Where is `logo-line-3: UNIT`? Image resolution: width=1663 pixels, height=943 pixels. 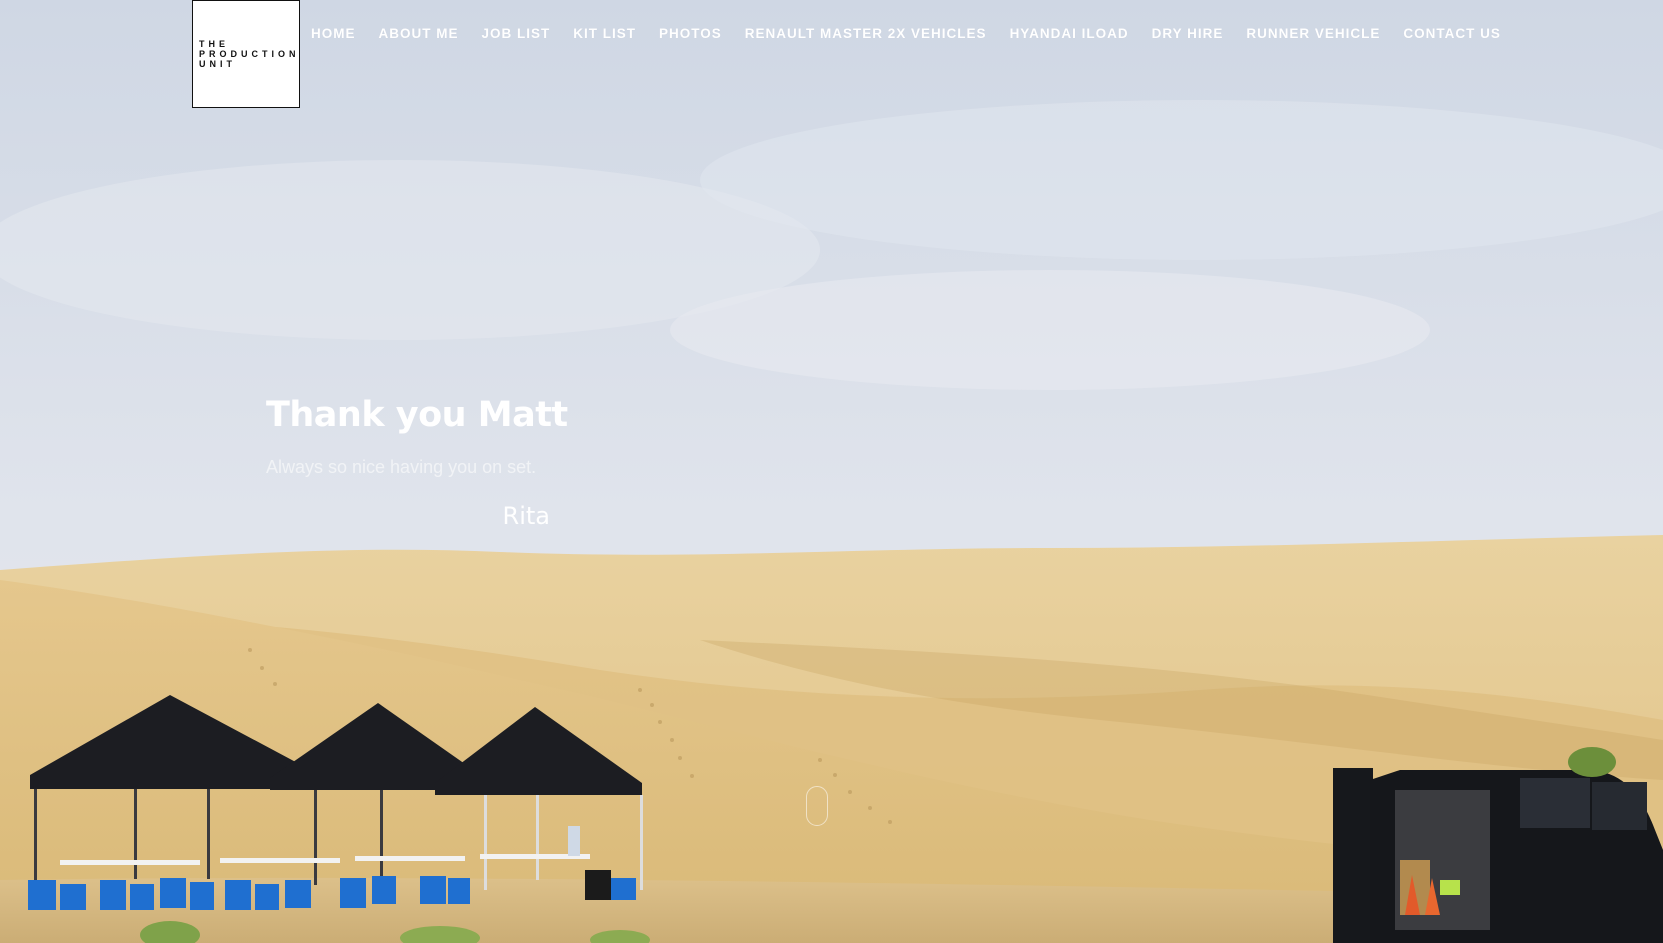 logo-line-3: UNIT is located at coordinates (217, 64).